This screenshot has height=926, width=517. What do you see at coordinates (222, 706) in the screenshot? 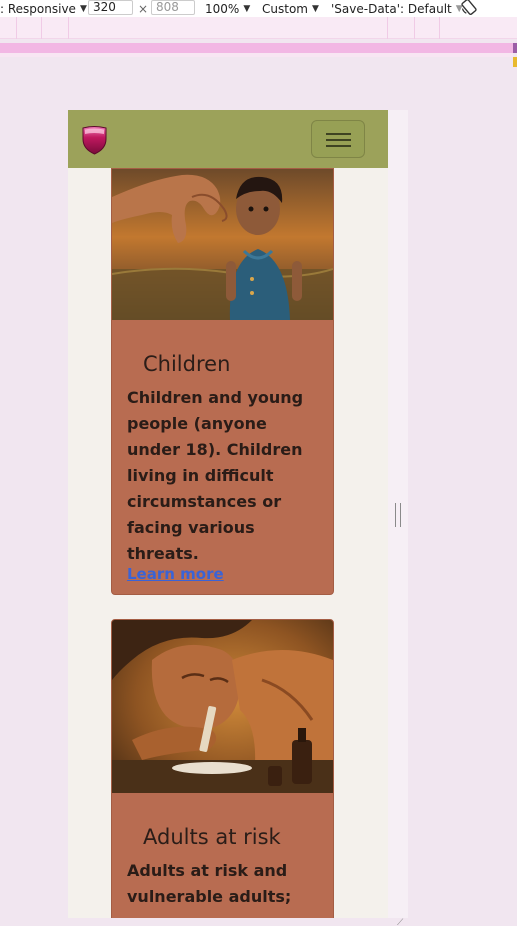
I see `adults-at-risk-illustration` at bounding box center [222, 706].